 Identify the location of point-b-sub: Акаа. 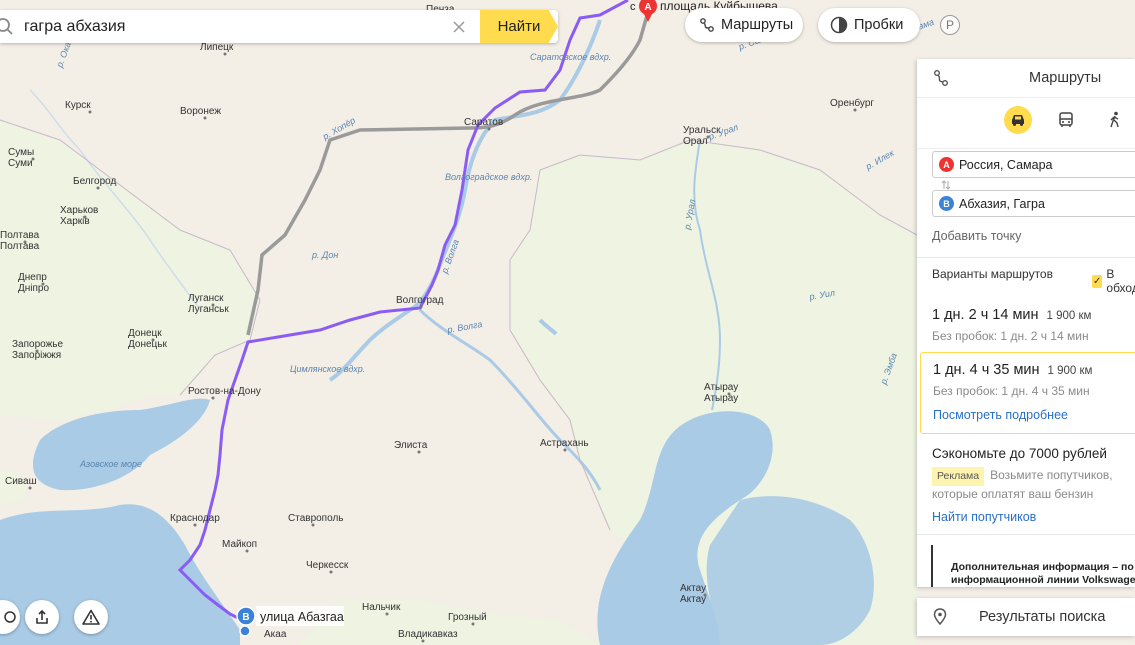
(275, 634).